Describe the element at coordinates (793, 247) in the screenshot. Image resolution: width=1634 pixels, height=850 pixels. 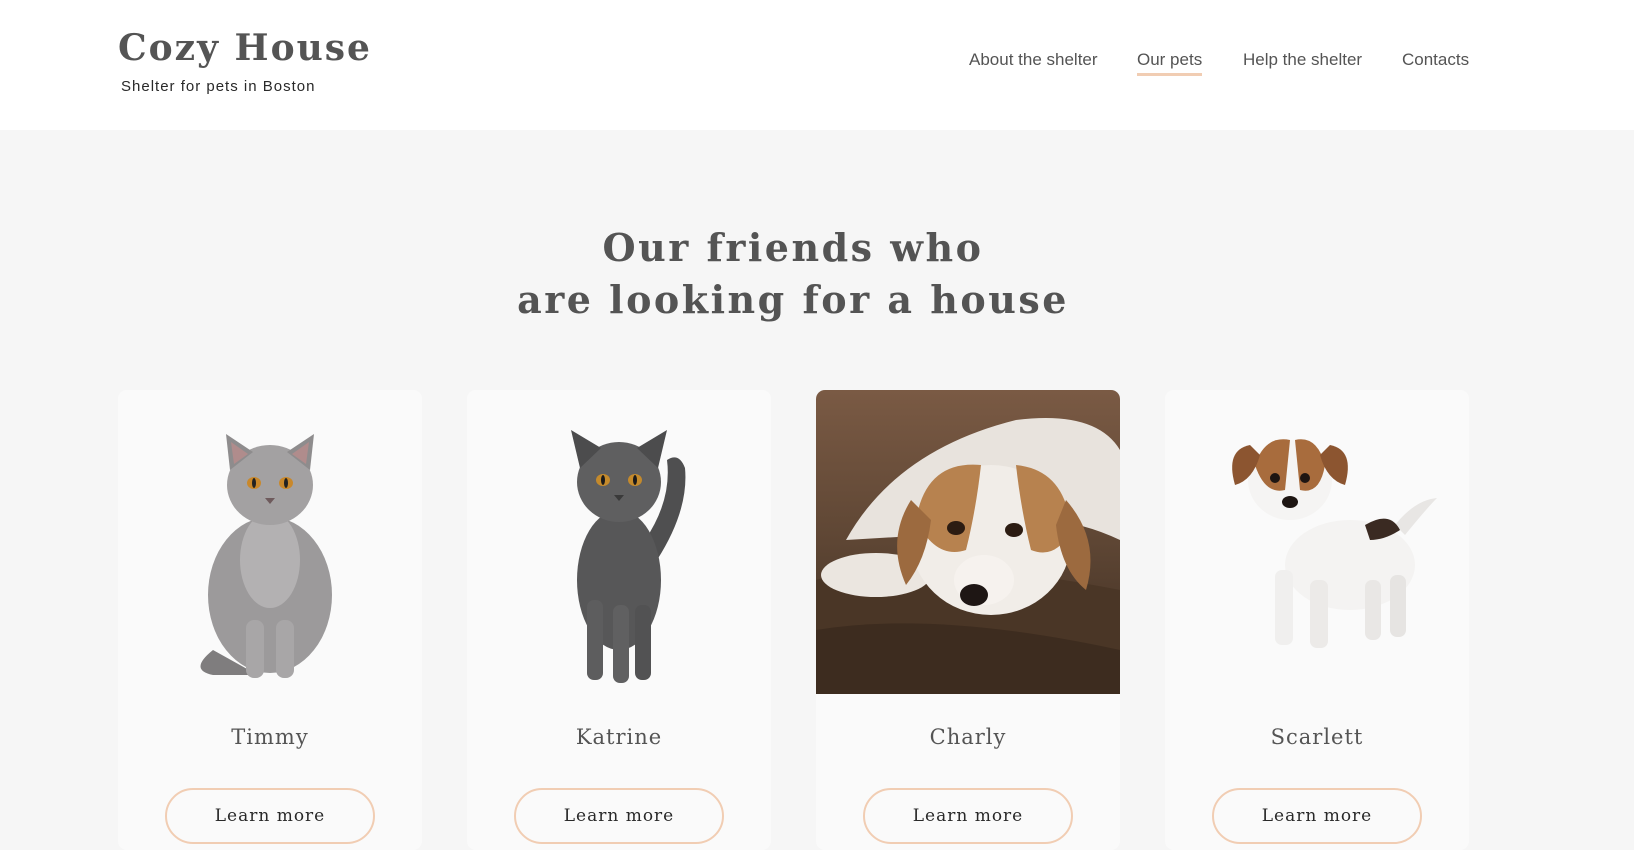
I see `section-title-line-1: Our friends who` at that location.